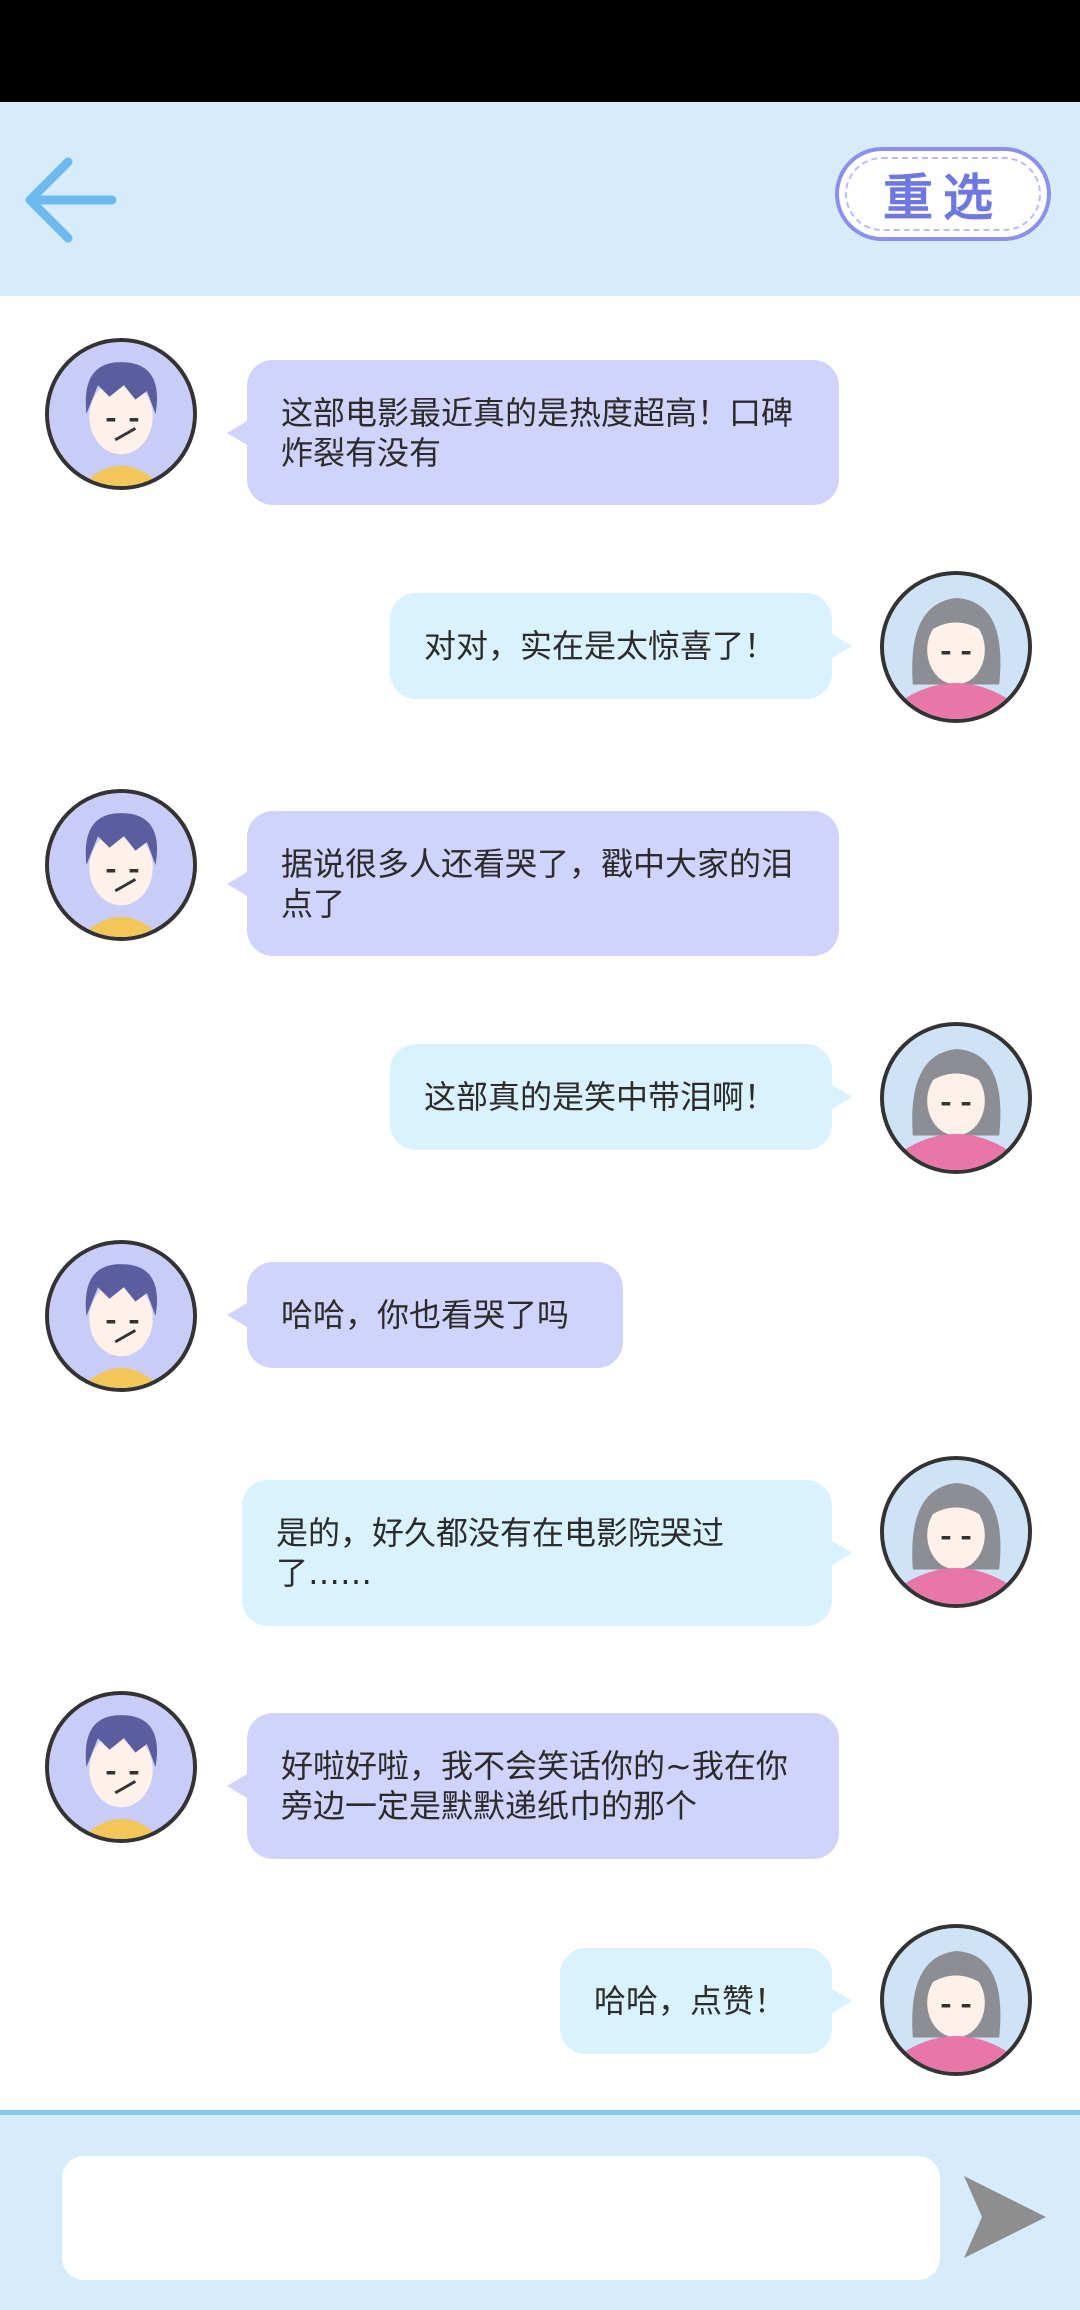 The image size is (1080, 2310). I want to click on message-row: 这部电影最近真的是热度超高！口碑炸裂有没有, so click(540, 421).